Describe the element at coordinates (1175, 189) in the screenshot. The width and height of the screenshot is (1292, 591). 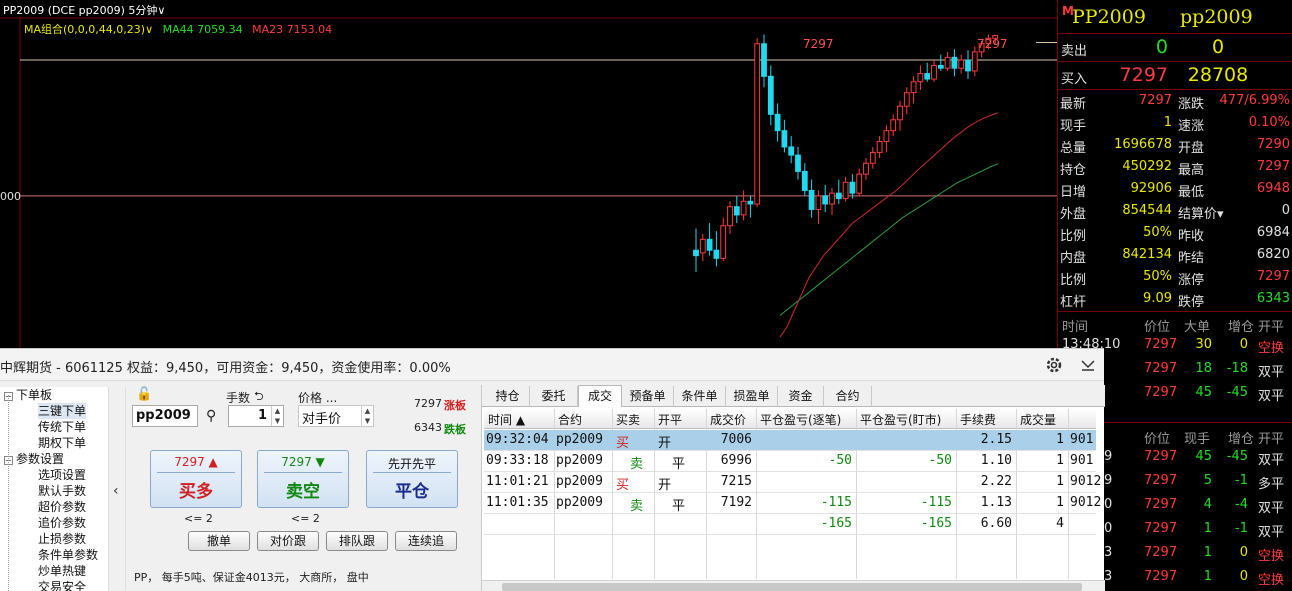
I see `quote-row: 日增 92906 最低 6948` at that location.